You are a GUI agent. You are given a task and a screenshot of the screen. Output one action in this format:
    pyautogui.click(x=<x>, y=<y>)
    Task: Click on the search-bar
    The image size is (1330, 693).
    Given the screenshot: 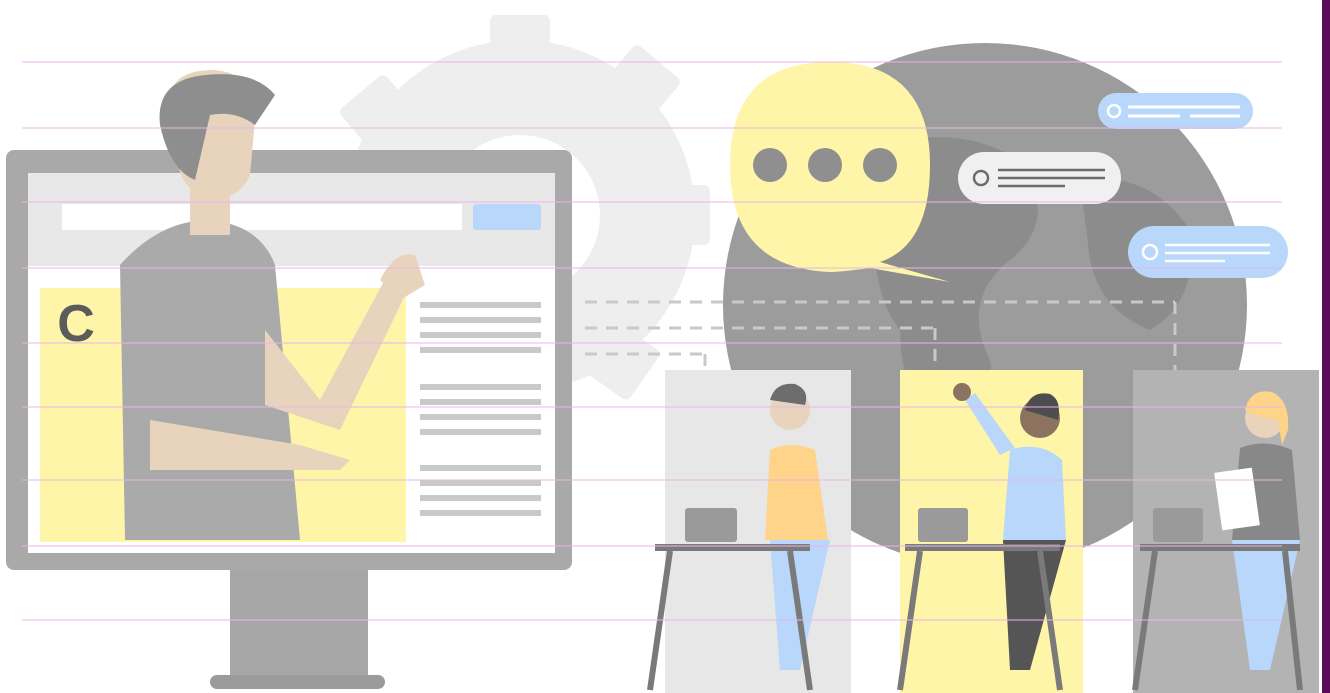 What is the action you would take?
    pyautogui.click(x=262, y=217)
    